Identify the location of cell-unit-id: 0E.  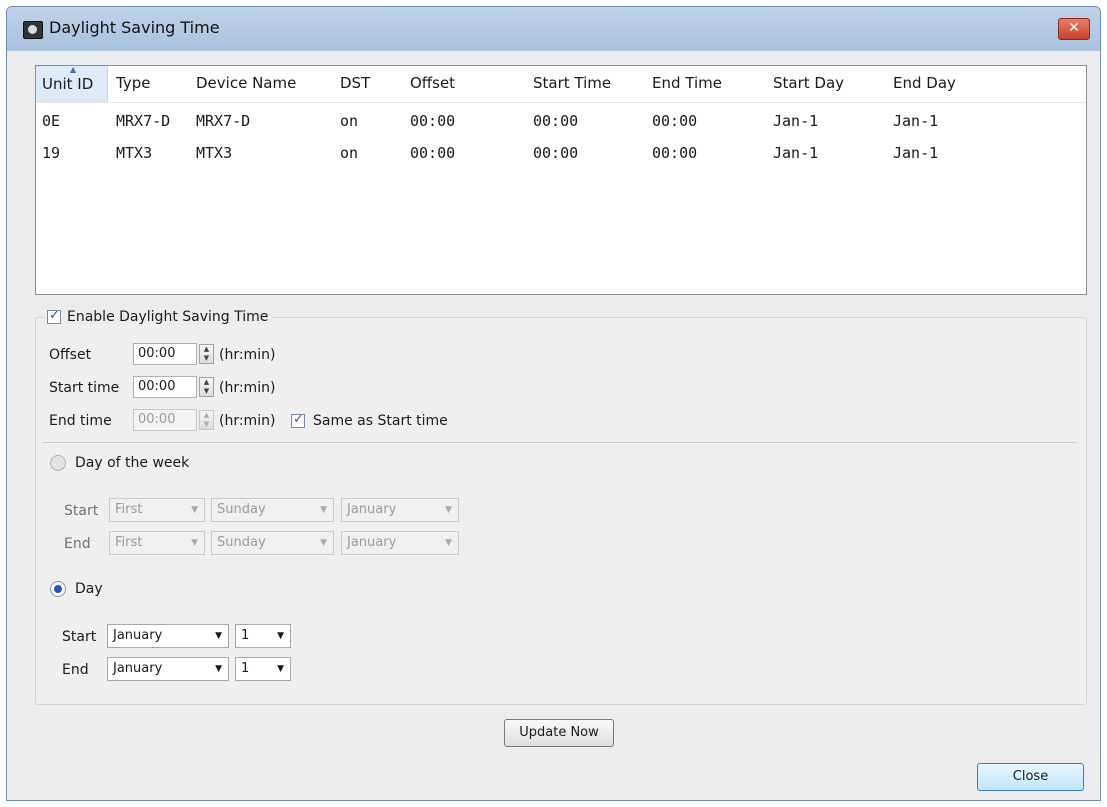
(51, 121).